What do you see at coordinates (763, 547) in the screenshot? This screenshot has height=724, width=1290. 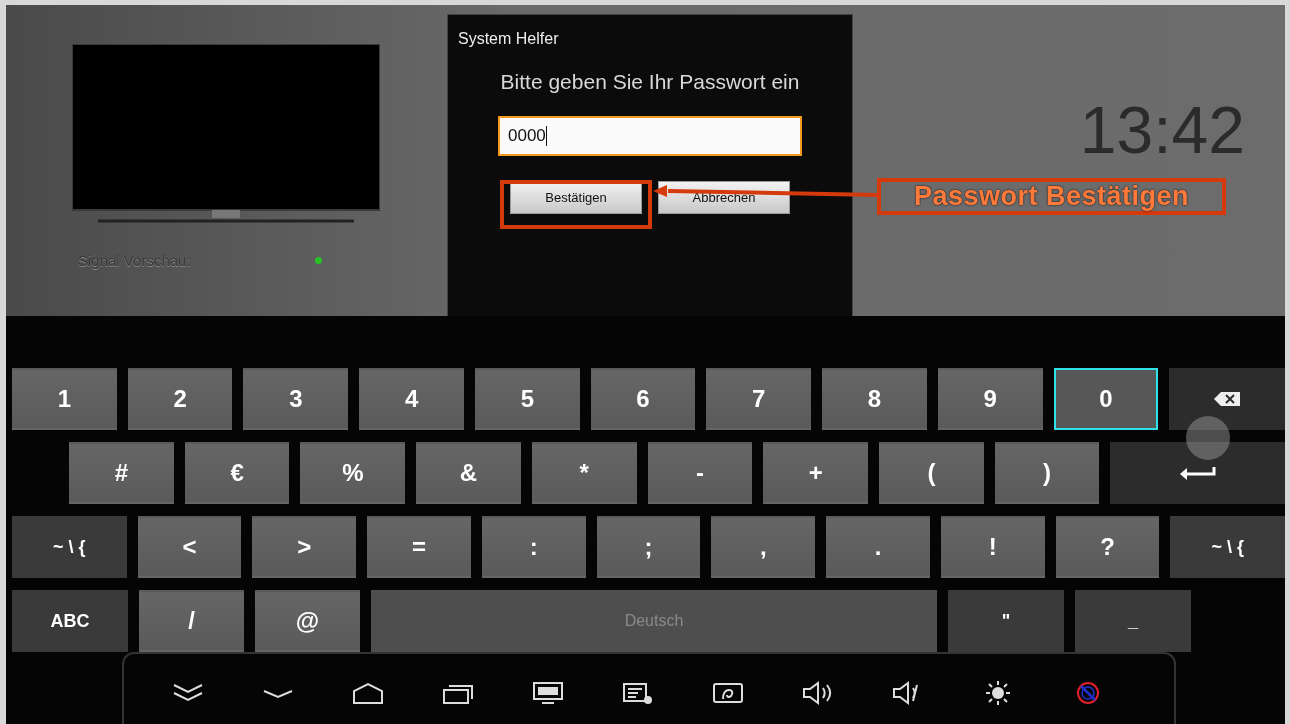 I see `keyboard-key: ,` at bounding box center [763, 547].